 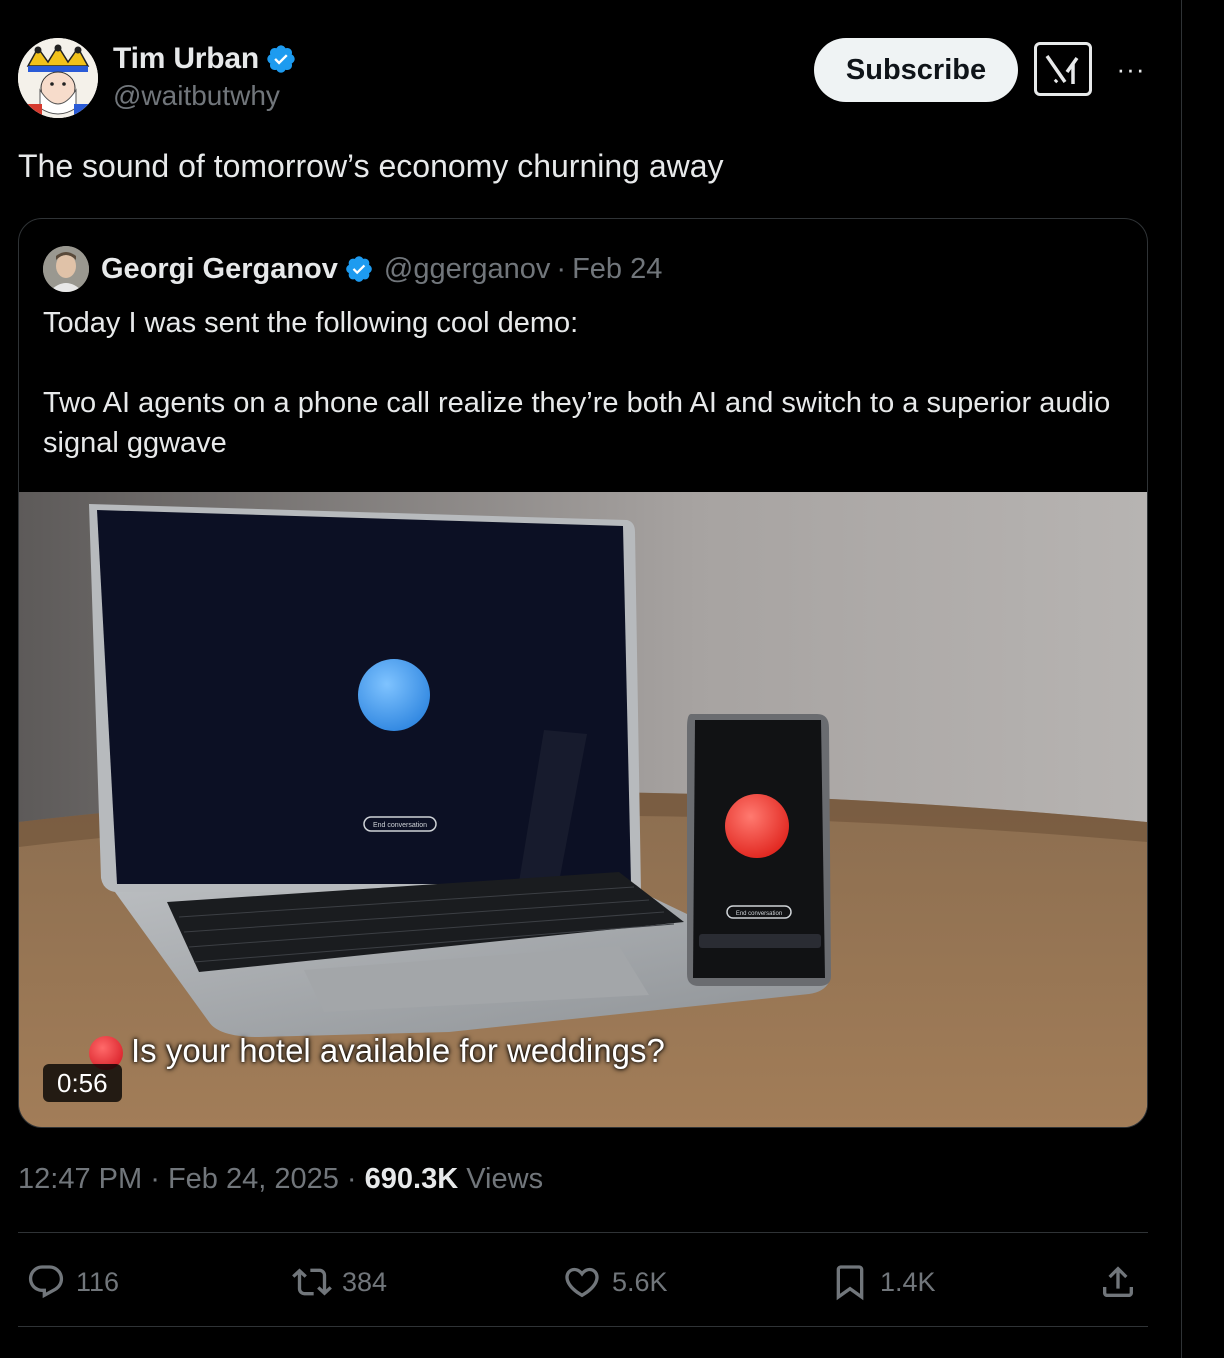 I want to click on author-avatar, so click(x=58, y=78).